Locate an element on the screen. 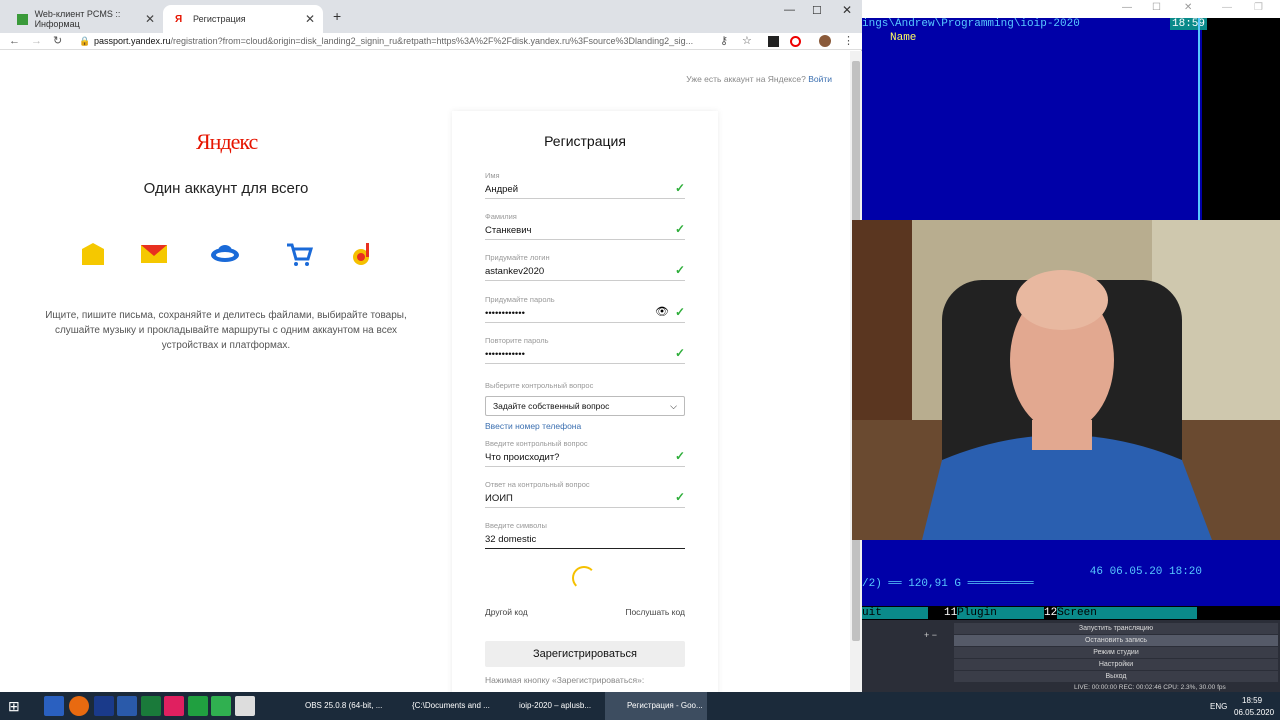 The image size is (1280, 720). repeat-password-field: Повторите пароль •••••••••••• ✓ is located at coordinates (585, 350).